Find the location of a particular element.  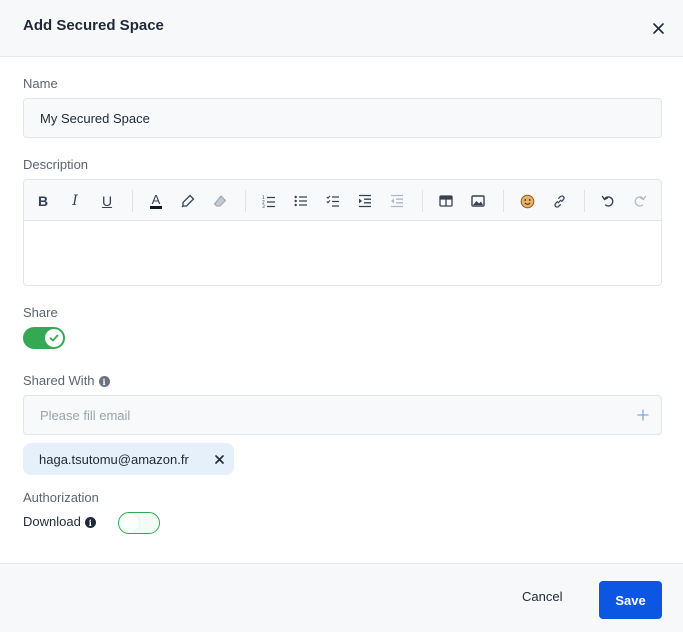

plus-icon is located at coordinates (643, 415).